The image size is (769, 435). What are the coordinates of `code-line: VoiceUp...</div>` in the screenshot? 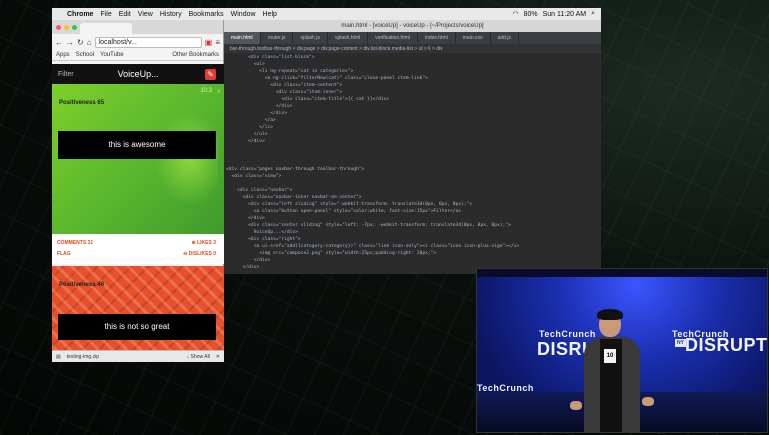 It's located at (413, 232).